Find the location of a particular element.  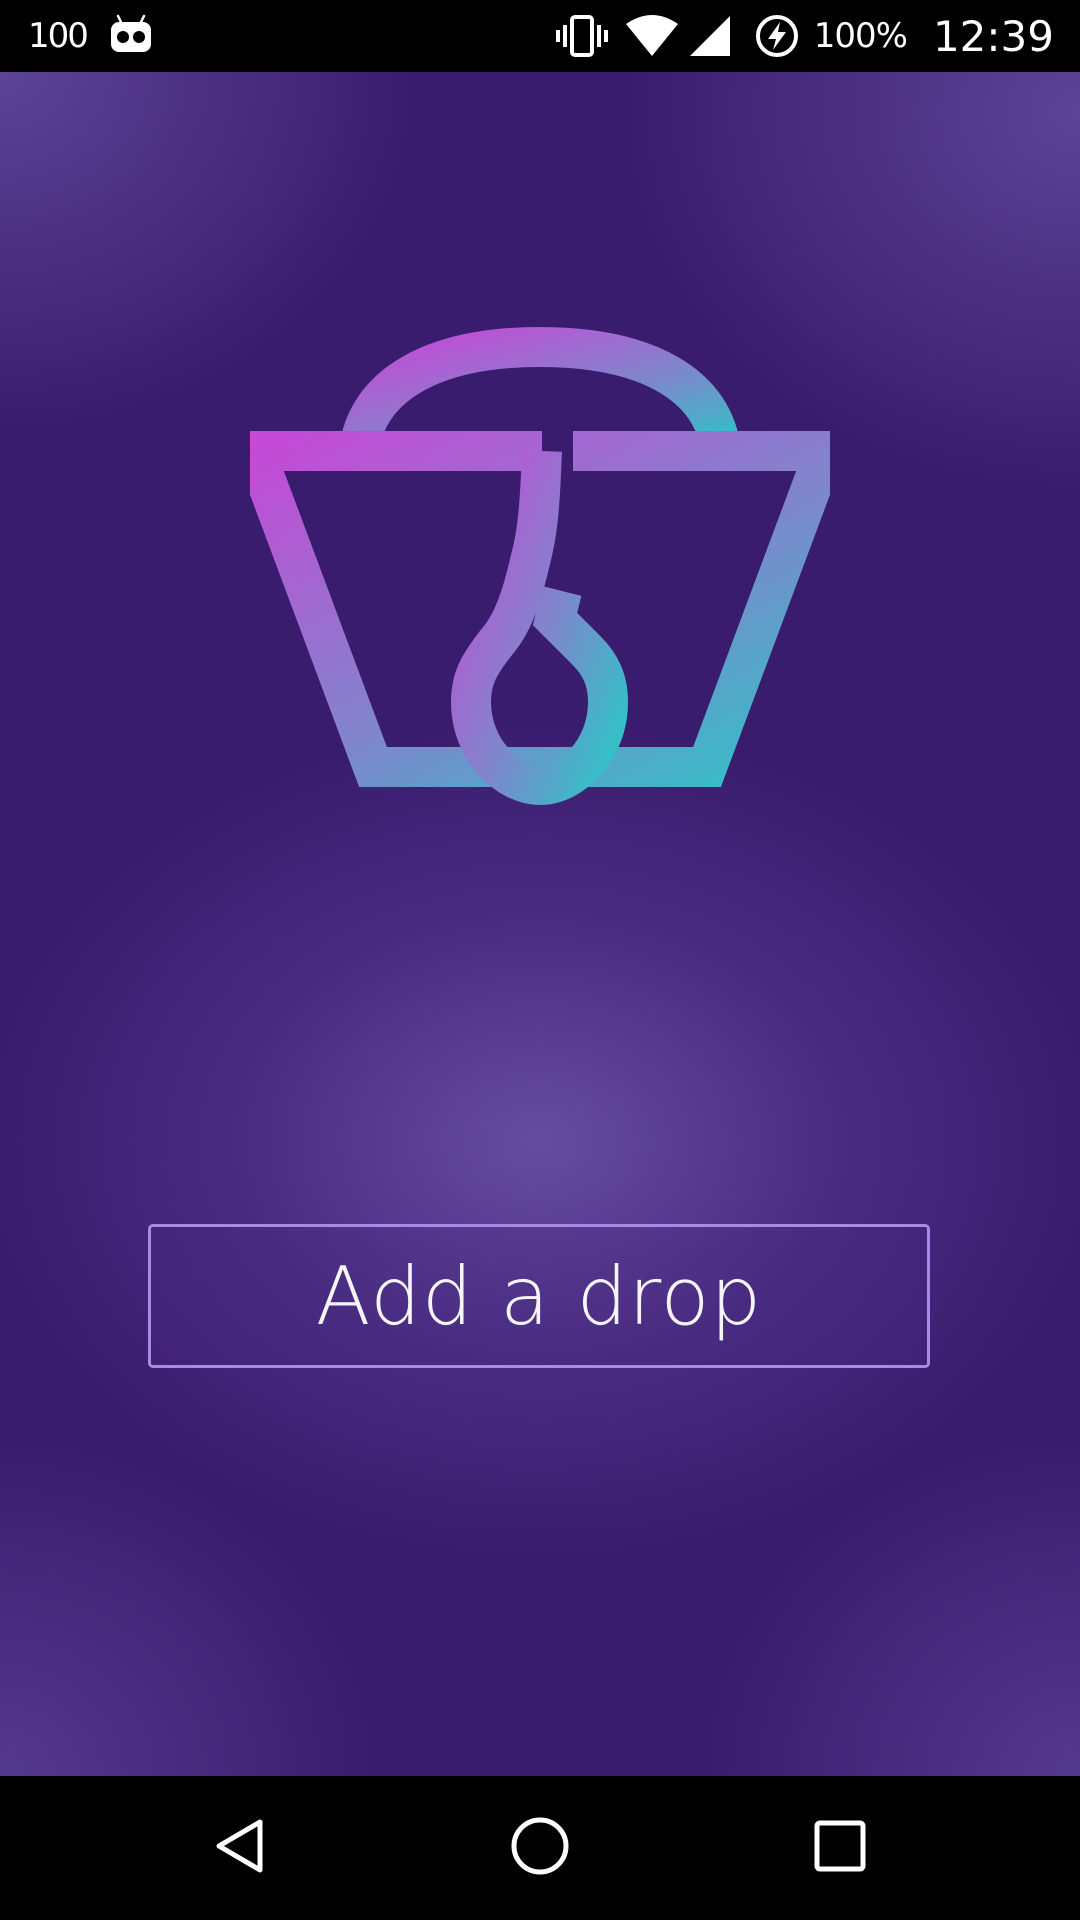

vibrate-icon is located at coordinates (582, 36).